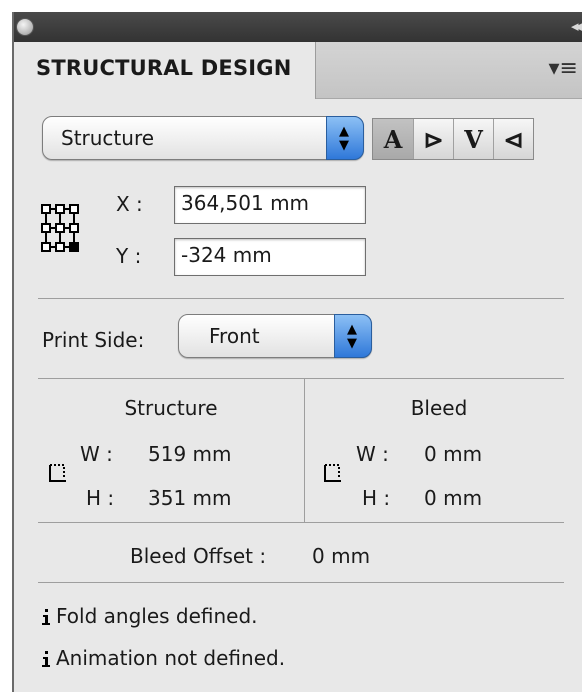 The width and height of the screenshot is (582, 692). Describe the element at coordinates (453, 454) in the screenshot. I see `bleed-w-value: 0 mm` at that location.